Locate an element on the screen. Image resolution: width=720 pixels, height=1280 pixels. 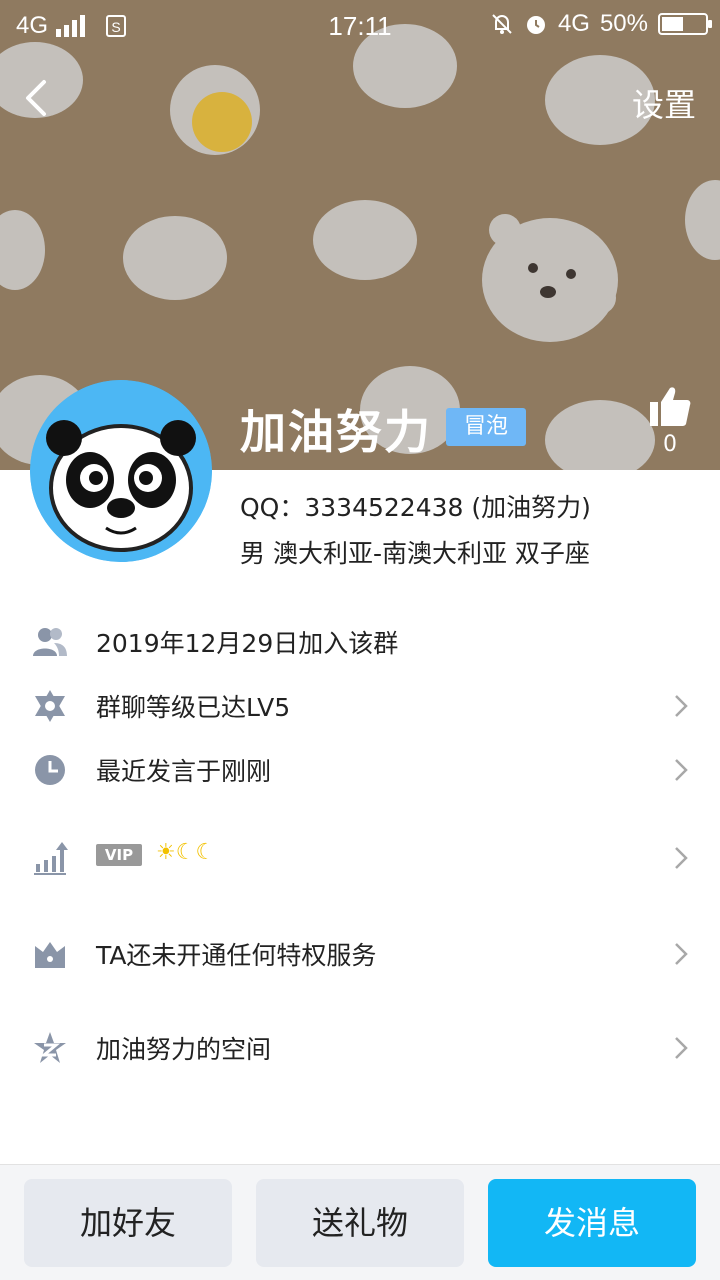
qzone-star-icon is located at coordinates (50, 1047).